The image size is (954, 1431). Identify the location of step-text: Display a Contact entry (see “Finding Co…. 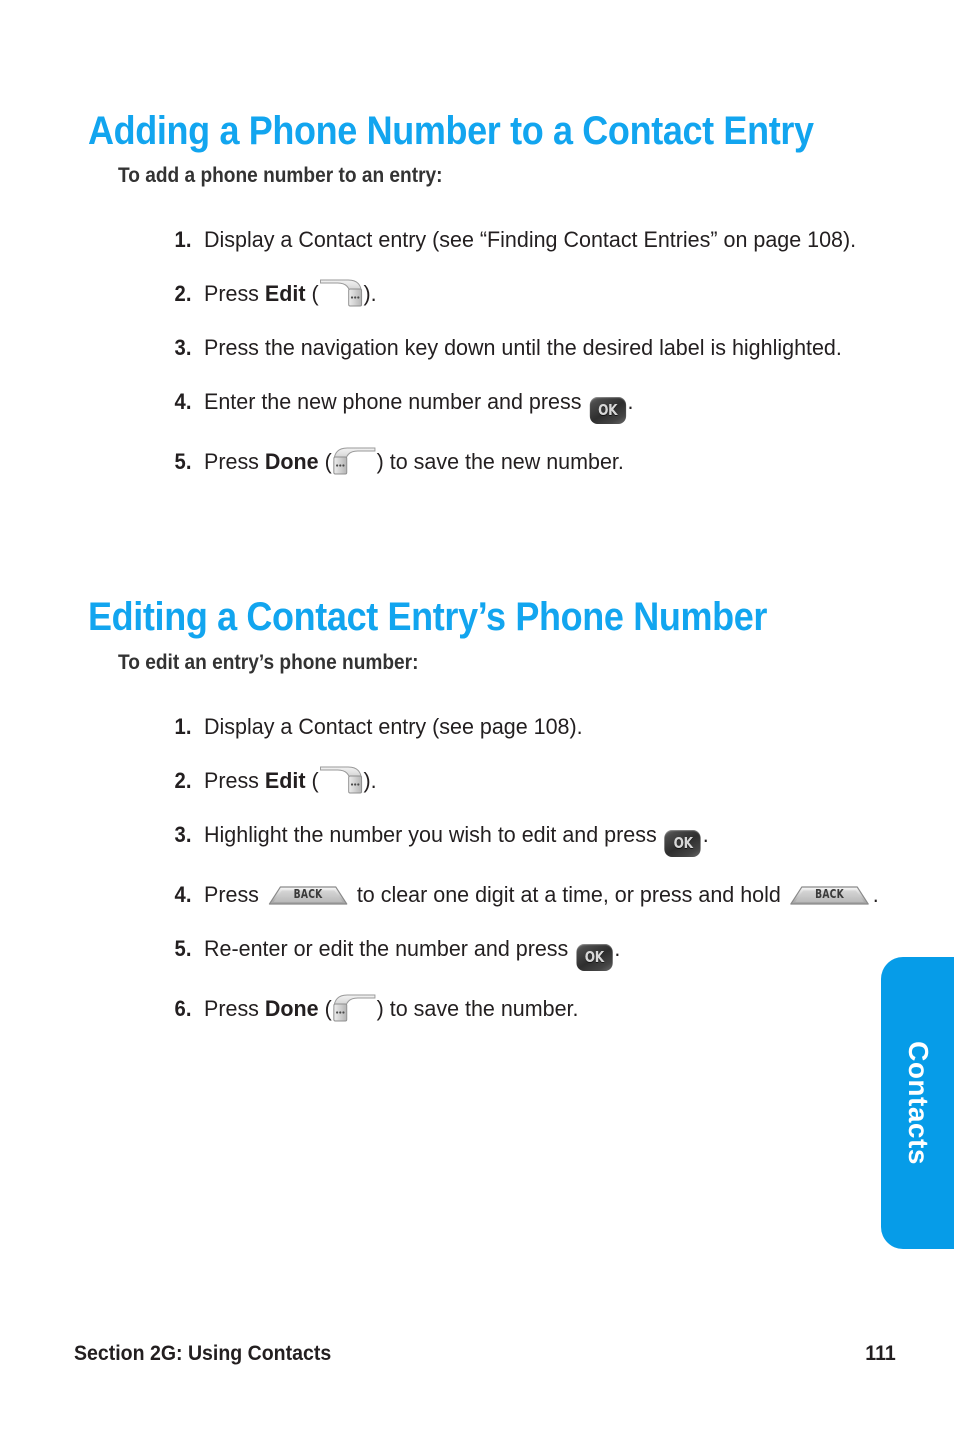
(530, 239).